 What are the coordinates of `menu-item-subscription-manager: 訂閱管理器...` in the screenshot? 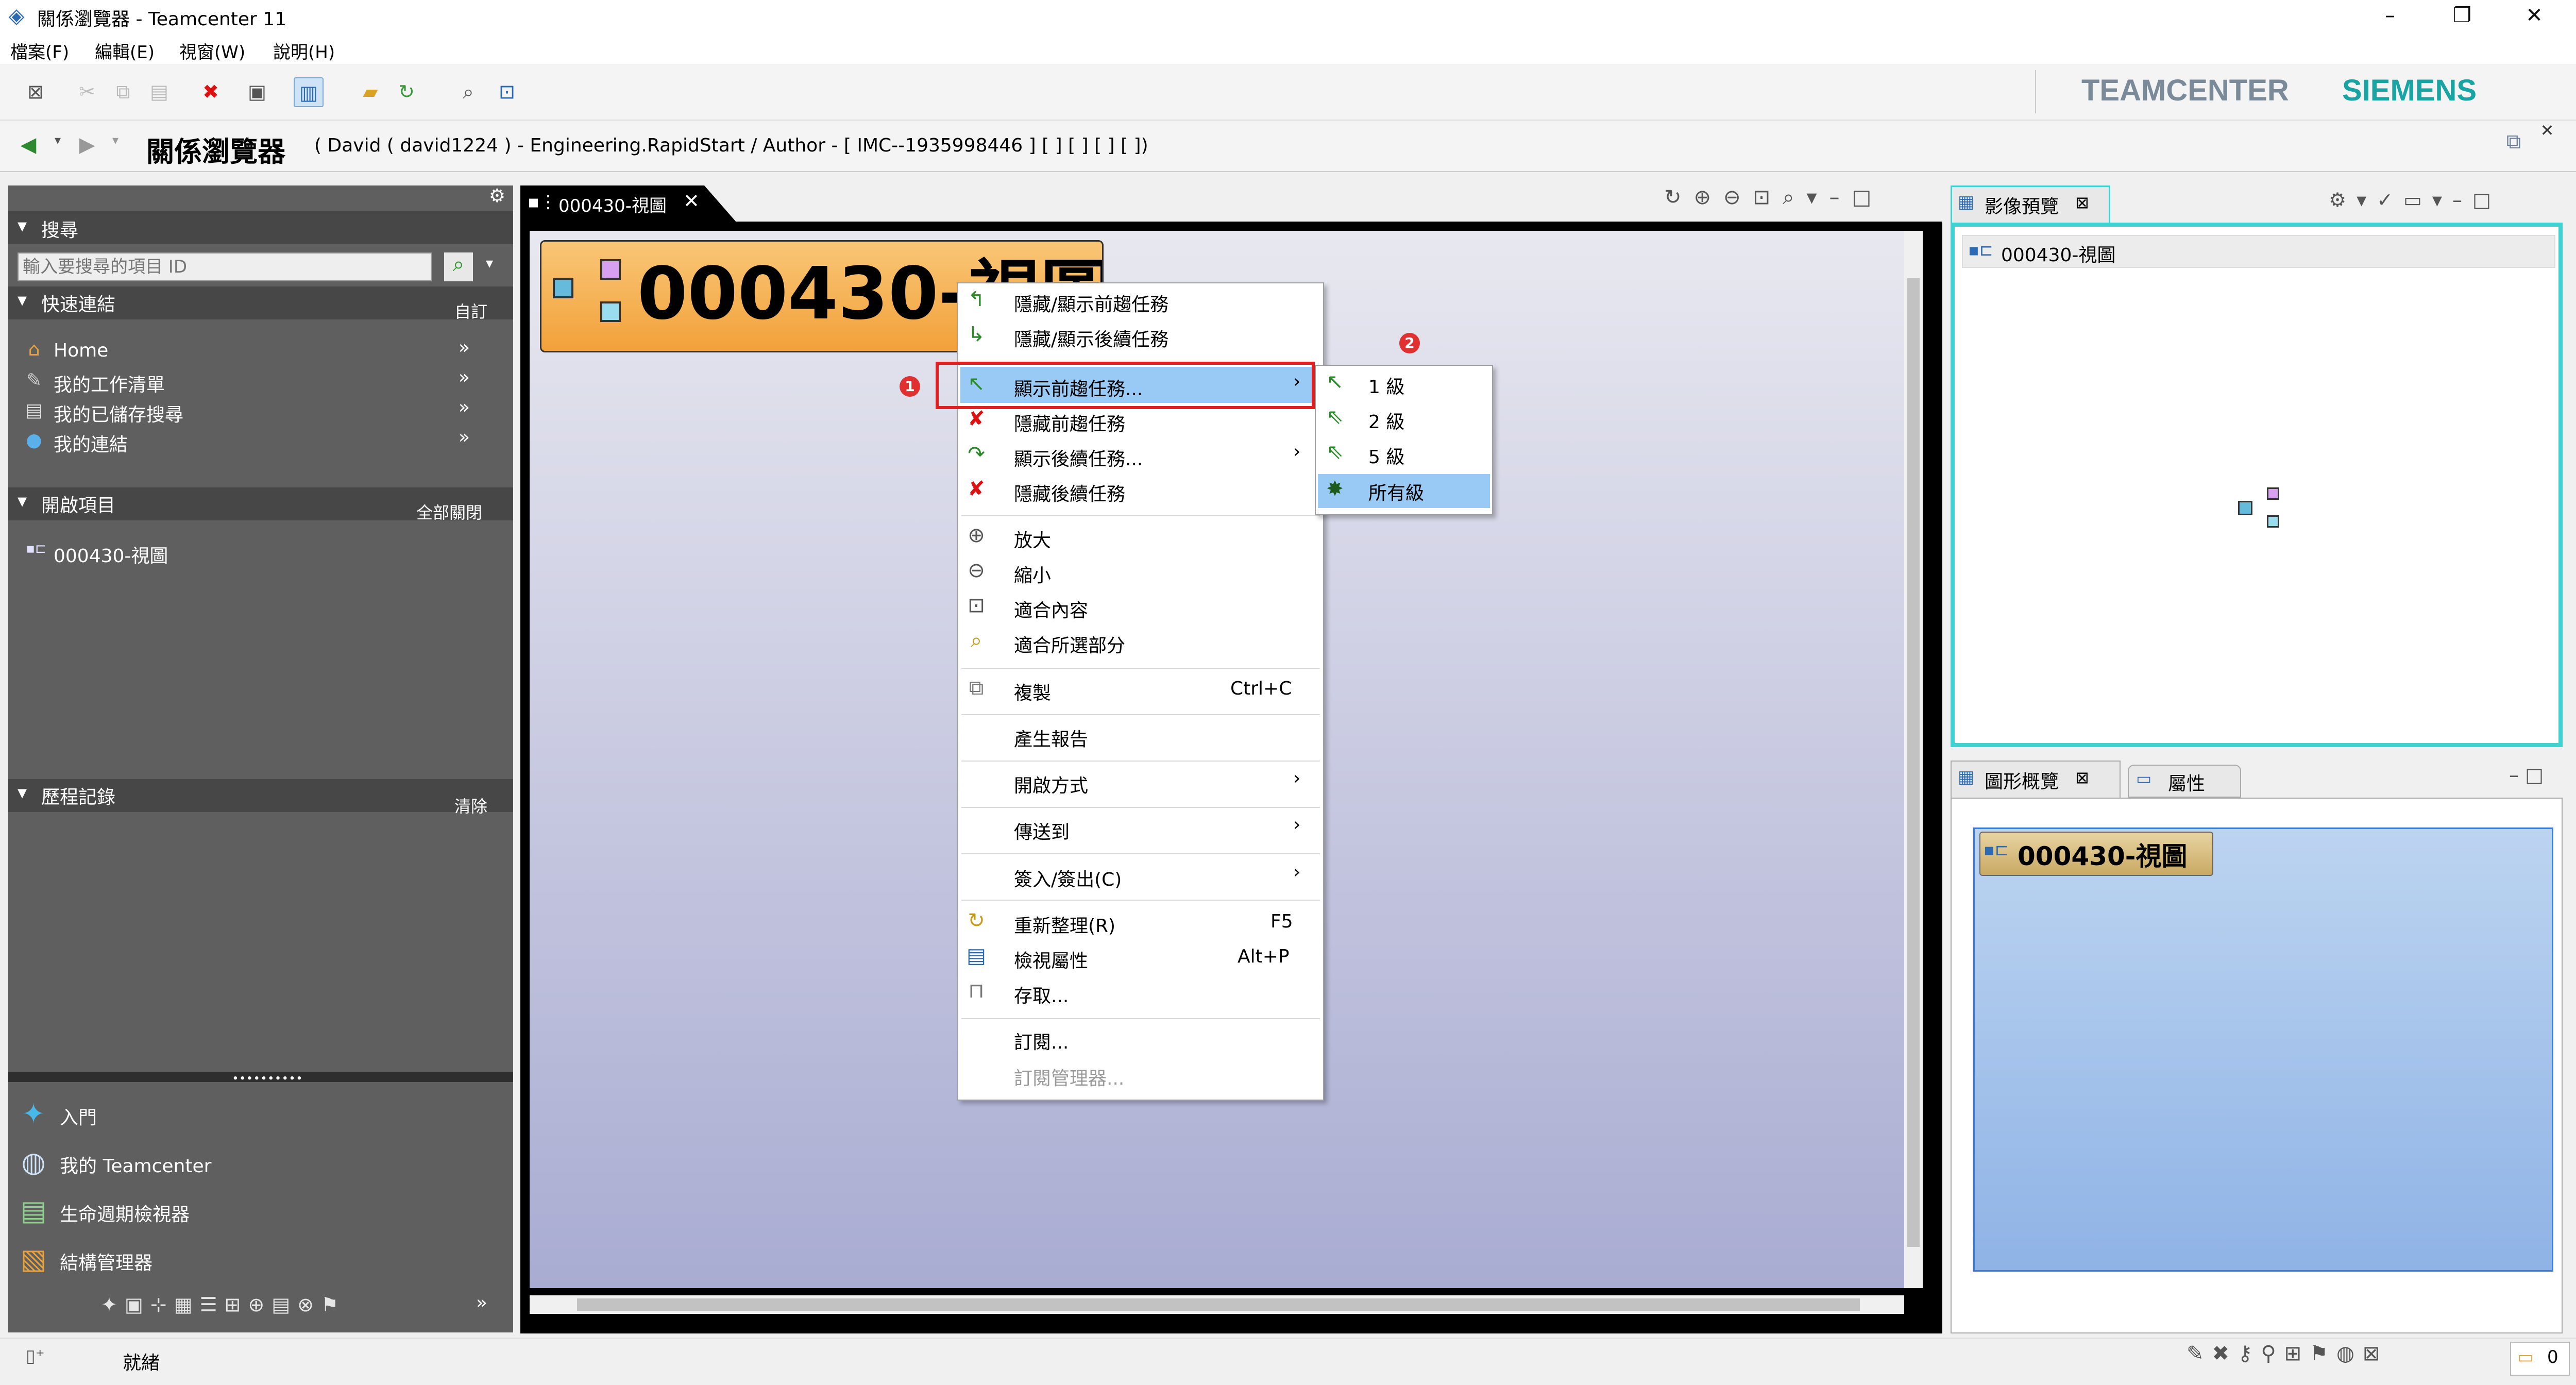 It's located at (1069, 1078).